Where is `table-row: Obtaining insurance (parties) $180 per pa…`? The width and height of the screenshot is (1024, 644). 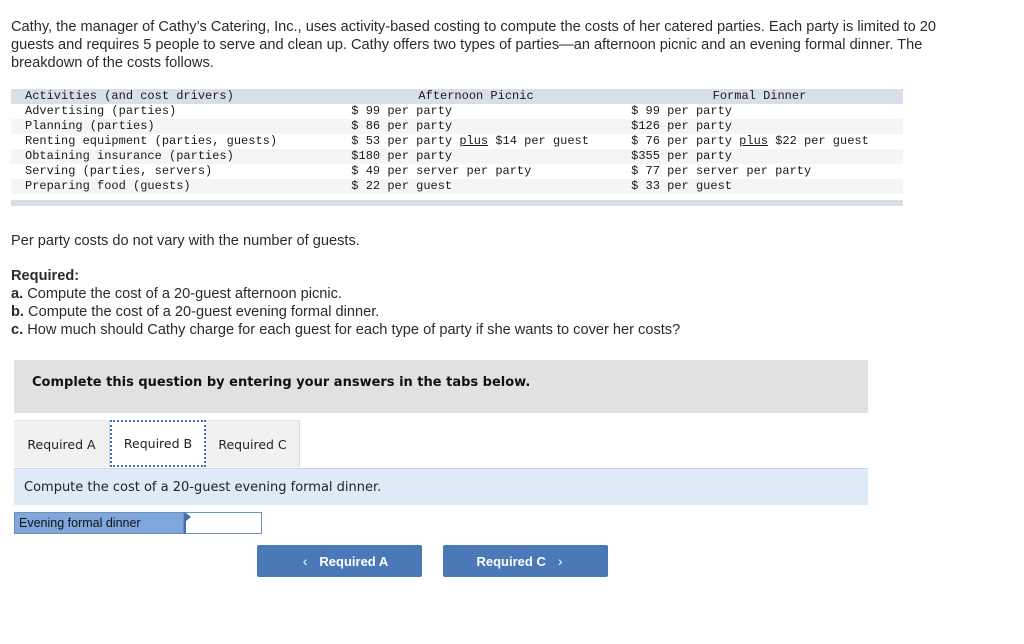 table-row: Obtaining insurance (parties) $180 per pa… is located at coordinates (457, 156).